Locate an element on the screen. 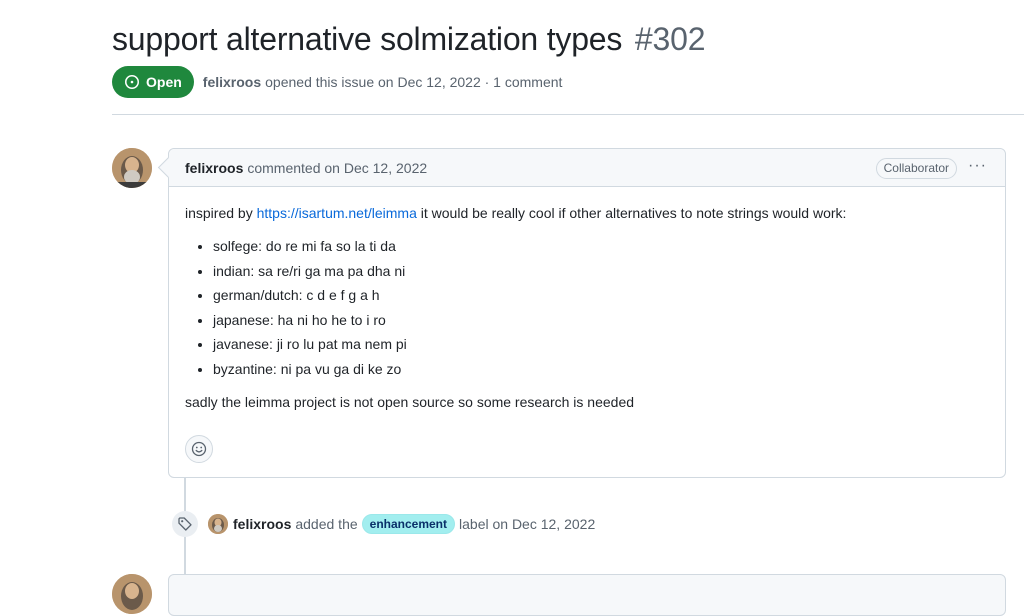  header-divider is located at coordinates (568, 114).